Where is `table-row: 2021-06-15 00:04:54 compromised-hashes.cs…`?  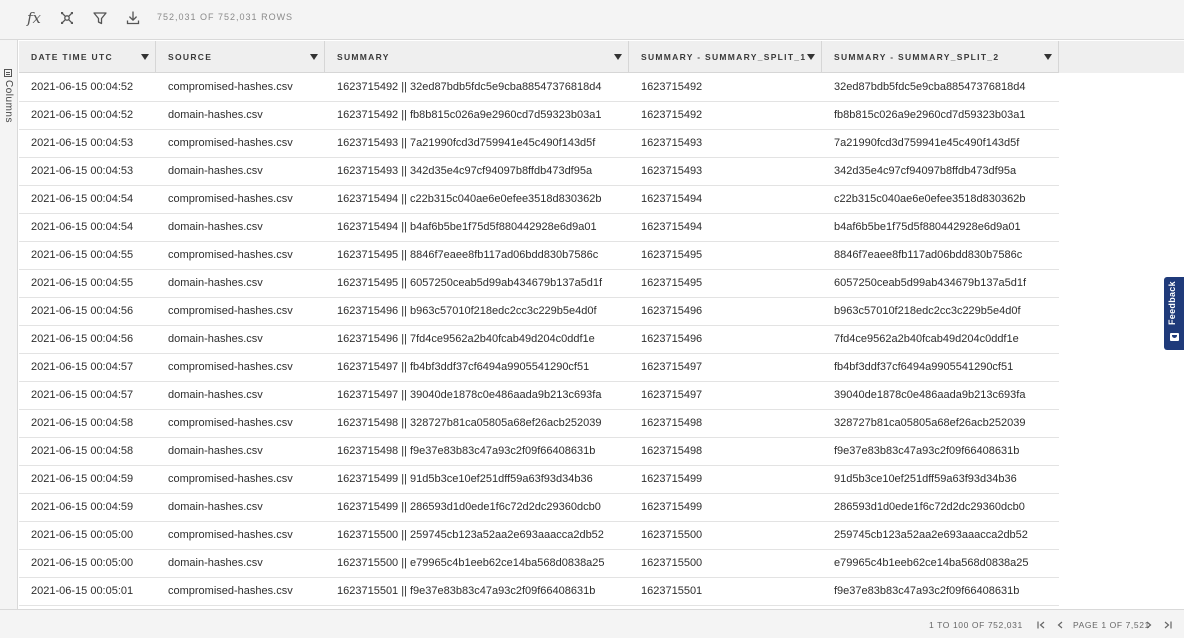 table-row: 2021-06-15 00:04:54 compromised-hashes.cs… is located at coordinates (539, 200).